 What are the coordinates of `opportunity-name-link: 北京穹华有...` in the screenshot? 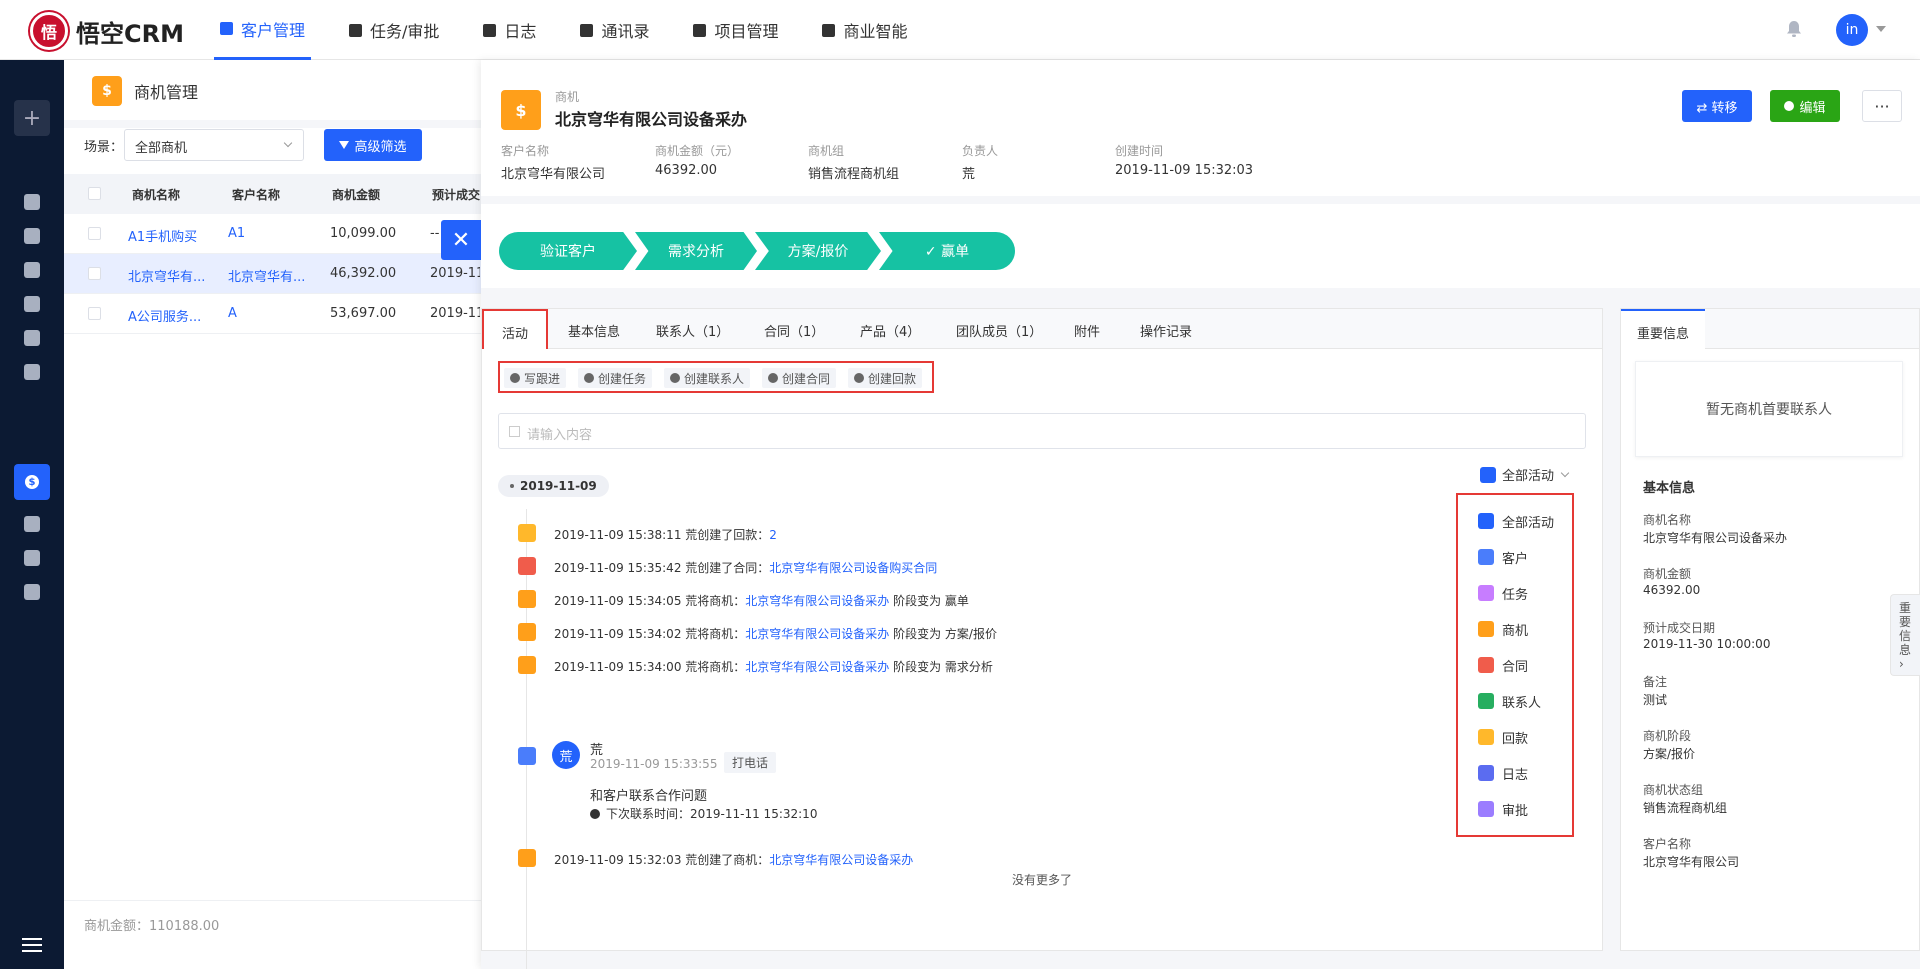 It's located at (168, 275).